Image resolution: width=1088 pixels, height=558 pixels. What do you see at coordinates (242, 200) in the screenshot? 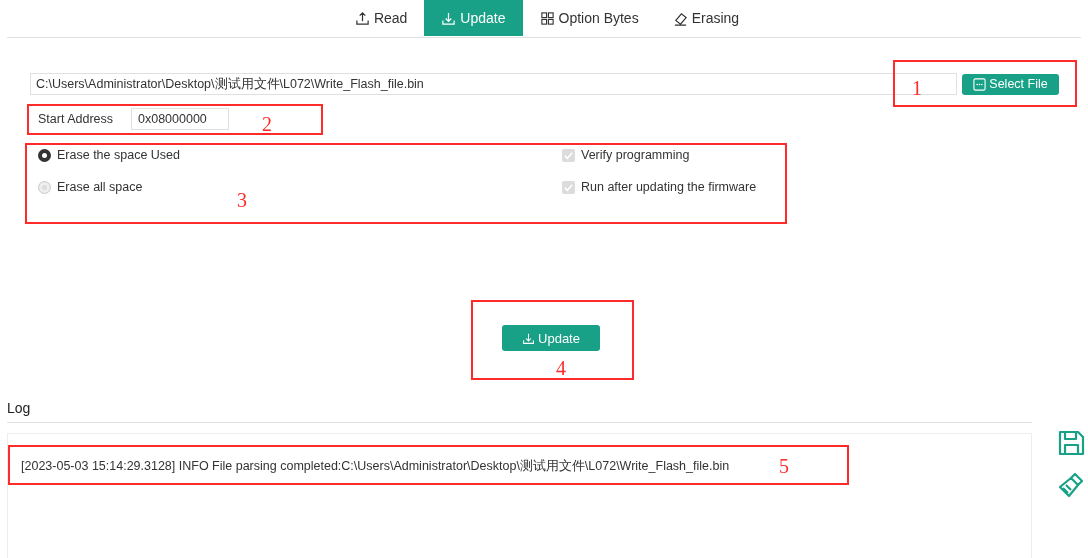
I see `annotation-number: 3` at bounding box center [242, 200].